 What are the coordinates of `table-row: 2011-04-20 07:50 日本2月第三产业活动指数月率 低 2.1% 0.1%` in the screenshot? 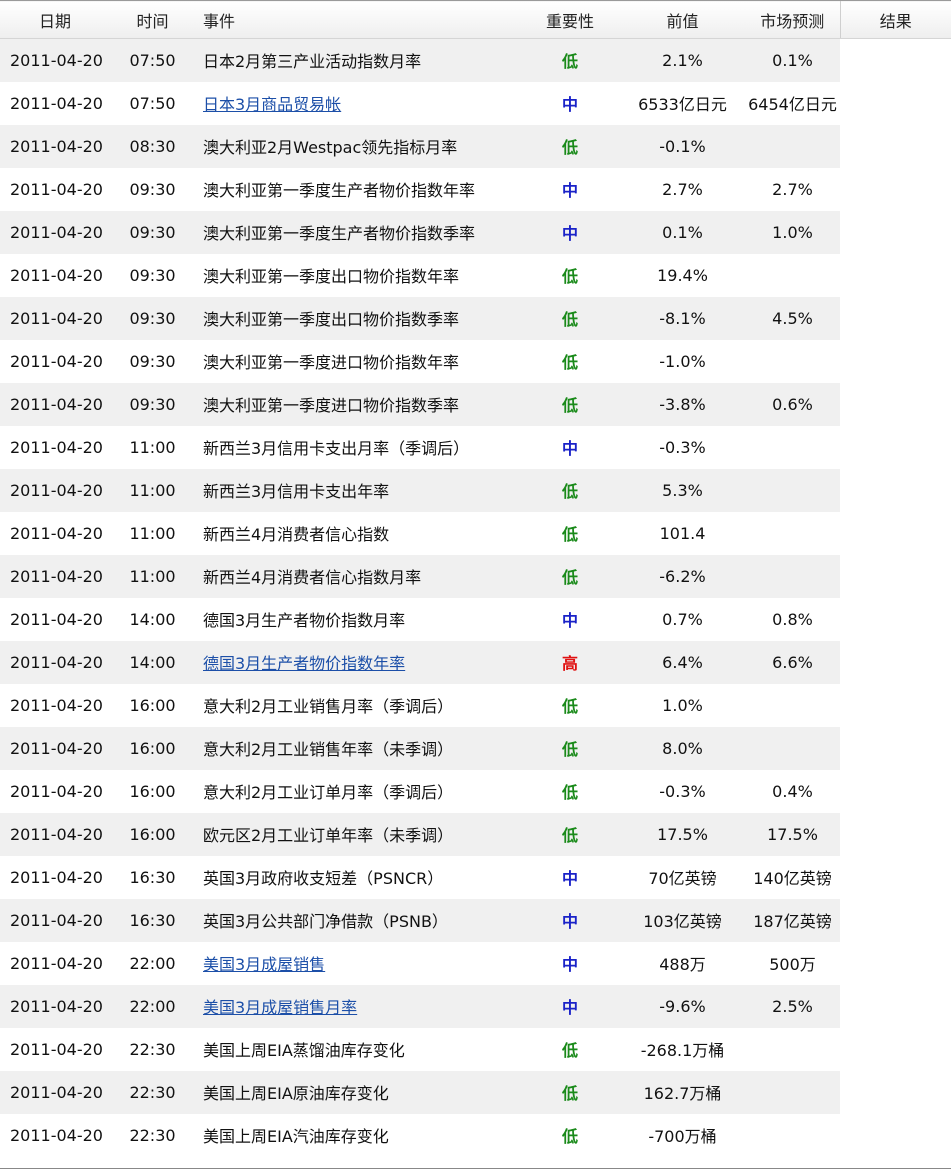 It's located at (475, 60).